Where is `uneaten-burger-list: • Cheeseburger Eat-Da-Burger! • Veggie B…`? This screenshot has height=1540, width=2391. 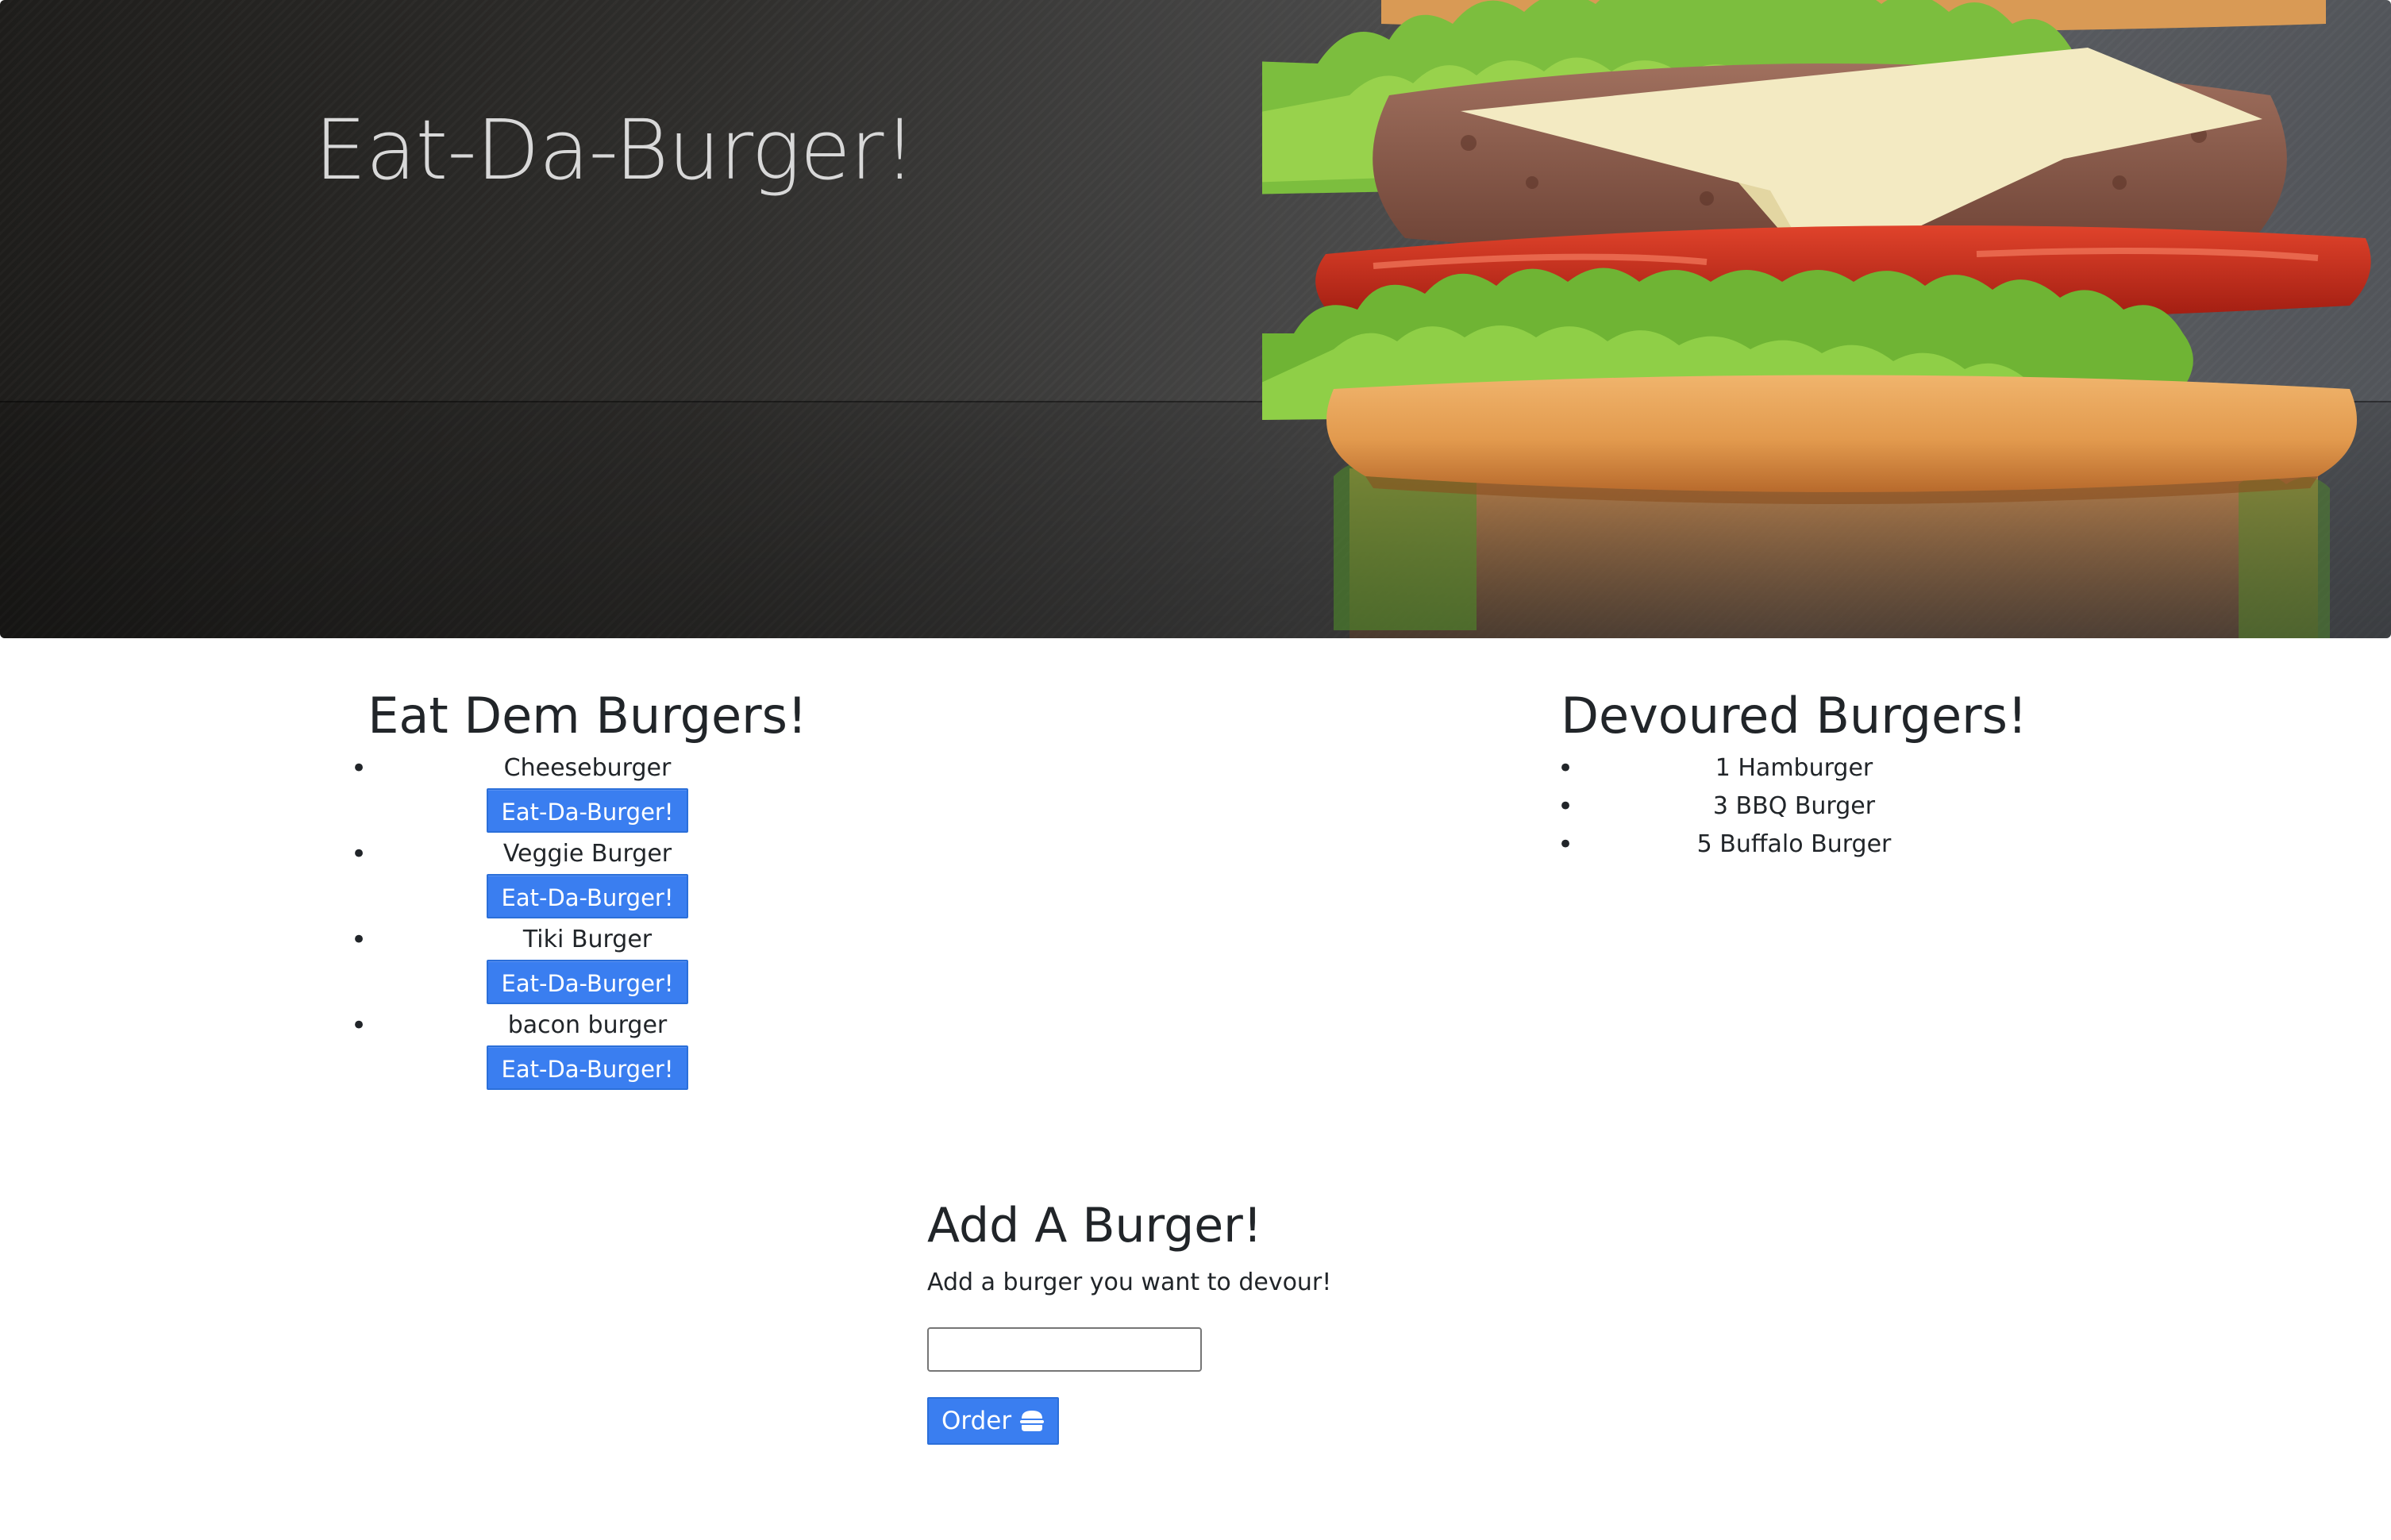
uneaten-burger-list: • Cheeseburger Eat-Da-Burger! • Veggie B… is located at coordinates (587, 921).